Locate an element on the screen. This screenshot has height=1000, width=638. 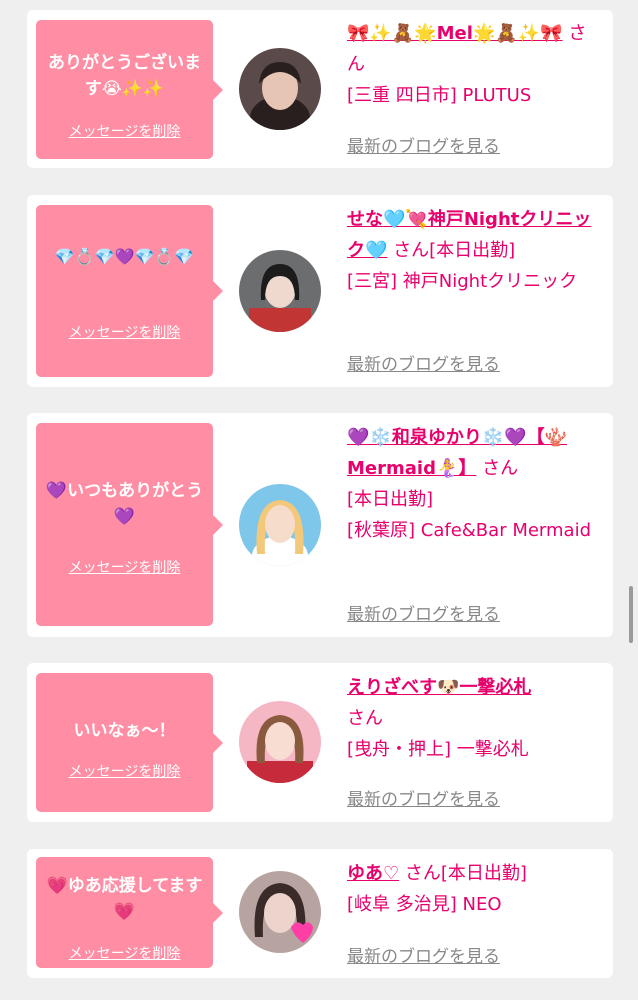
girl-info: 🎀✨🧸🌟Mel🌟🧸✨🎀 さん [三重 四日市] PLUTUS is located at coordinates (475, 64).